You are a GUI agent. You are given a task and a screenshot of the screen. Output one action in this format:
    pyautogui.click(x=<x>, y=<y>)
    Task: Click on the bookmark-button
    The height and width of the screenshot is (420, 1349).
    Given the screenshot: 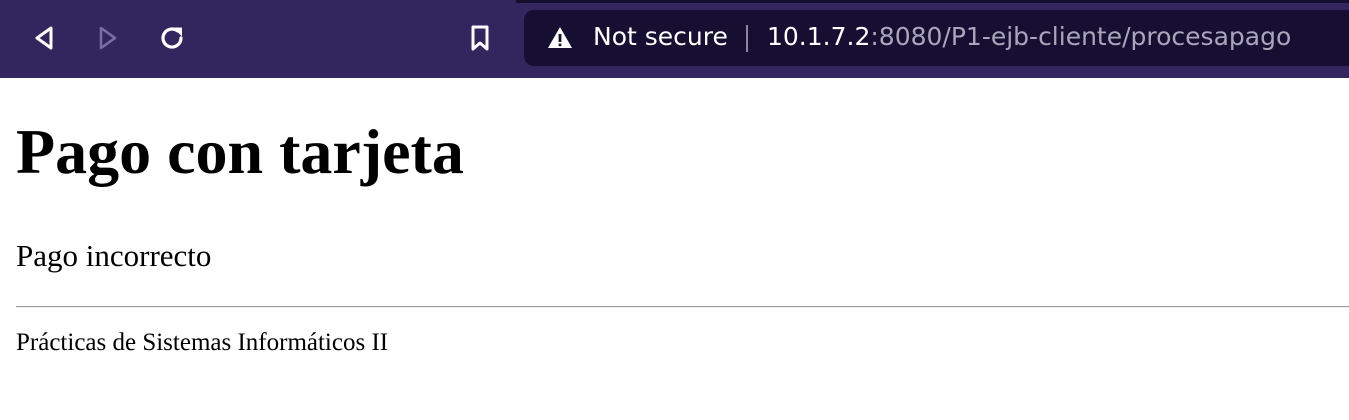 What is the action you would take?
    pyautogui.click(x=480, y=38)
    